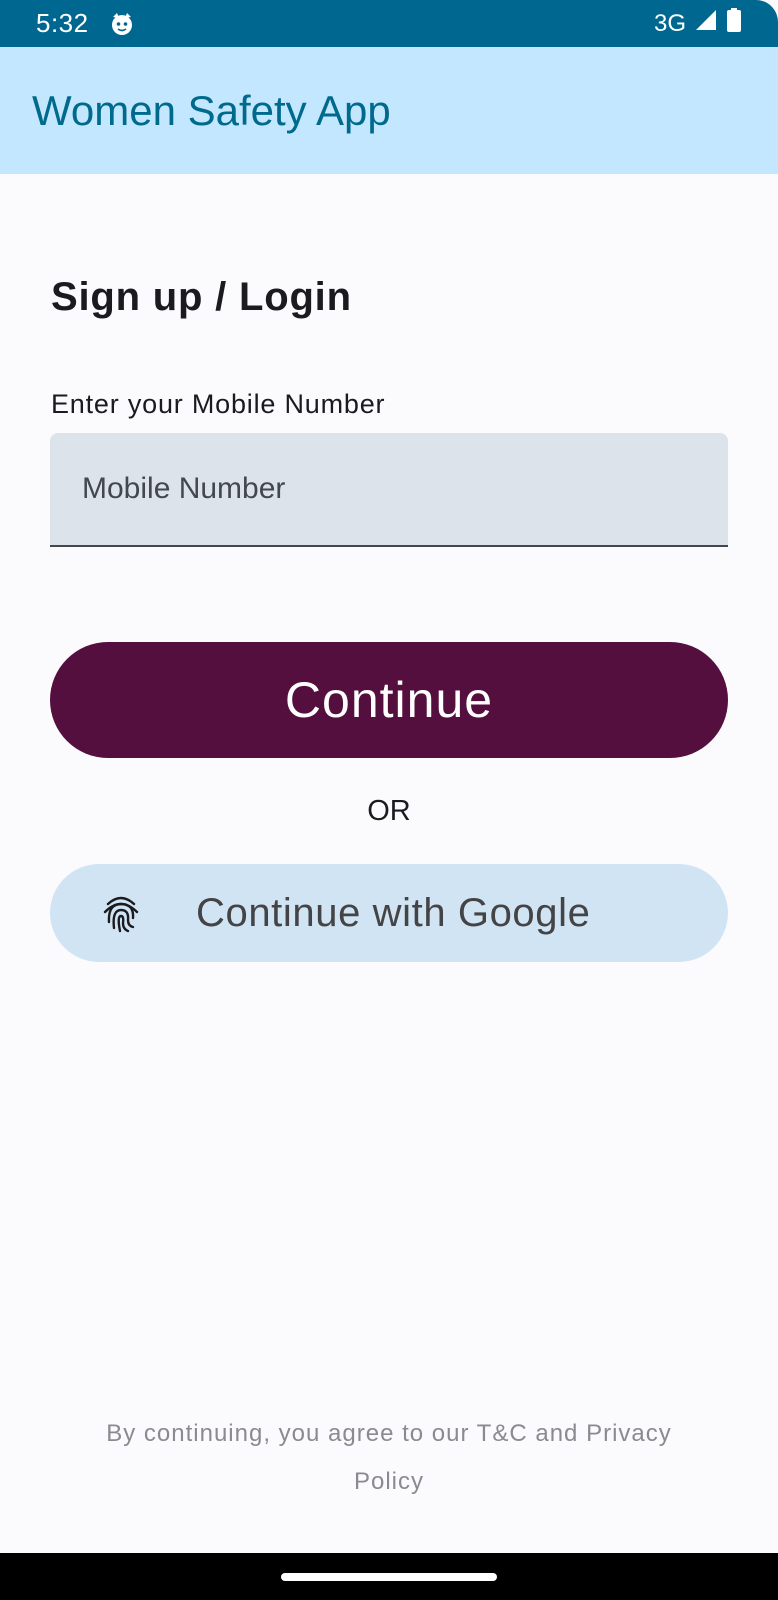 This screenshot has width=778, height=1600. Describe the element at coordinates (211, 110) in the screenshot. I see `app-title: Women Safety App` at that location.